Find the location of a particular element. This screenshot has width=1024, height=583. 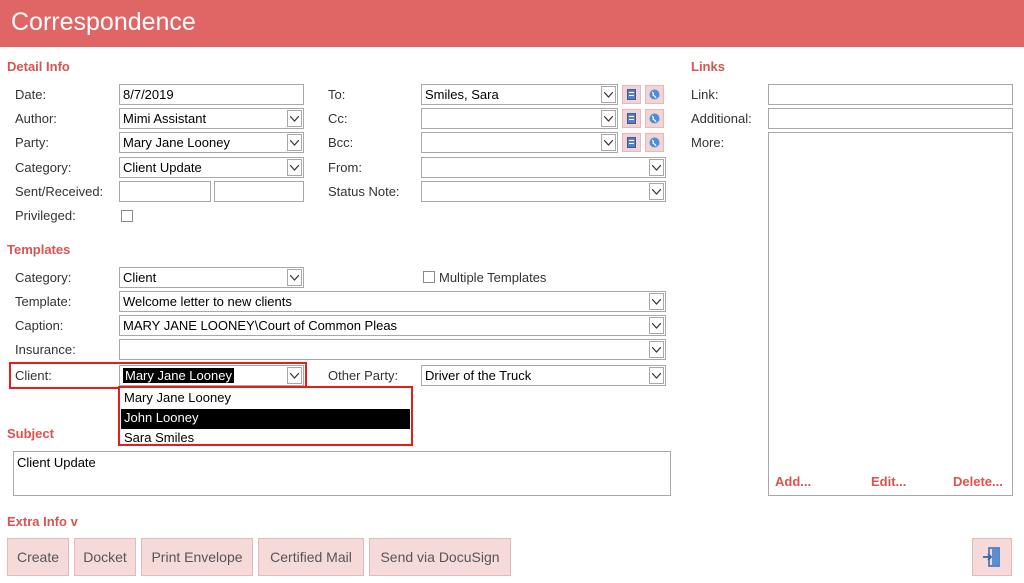

author-label: Author: is located at coordinates (36, 118).